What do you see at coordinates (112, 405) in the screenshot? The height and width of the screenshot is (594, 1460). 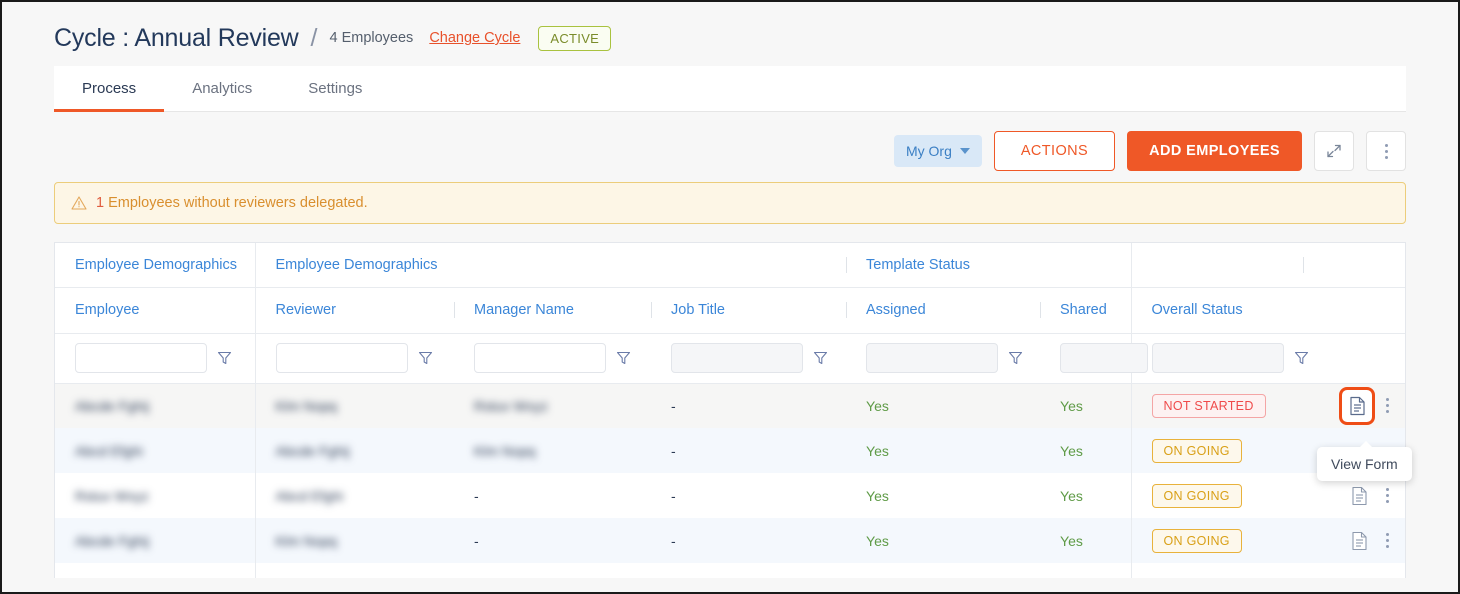 I see `employee-name: Abcde Fghij` at bounding box center [112, 405].